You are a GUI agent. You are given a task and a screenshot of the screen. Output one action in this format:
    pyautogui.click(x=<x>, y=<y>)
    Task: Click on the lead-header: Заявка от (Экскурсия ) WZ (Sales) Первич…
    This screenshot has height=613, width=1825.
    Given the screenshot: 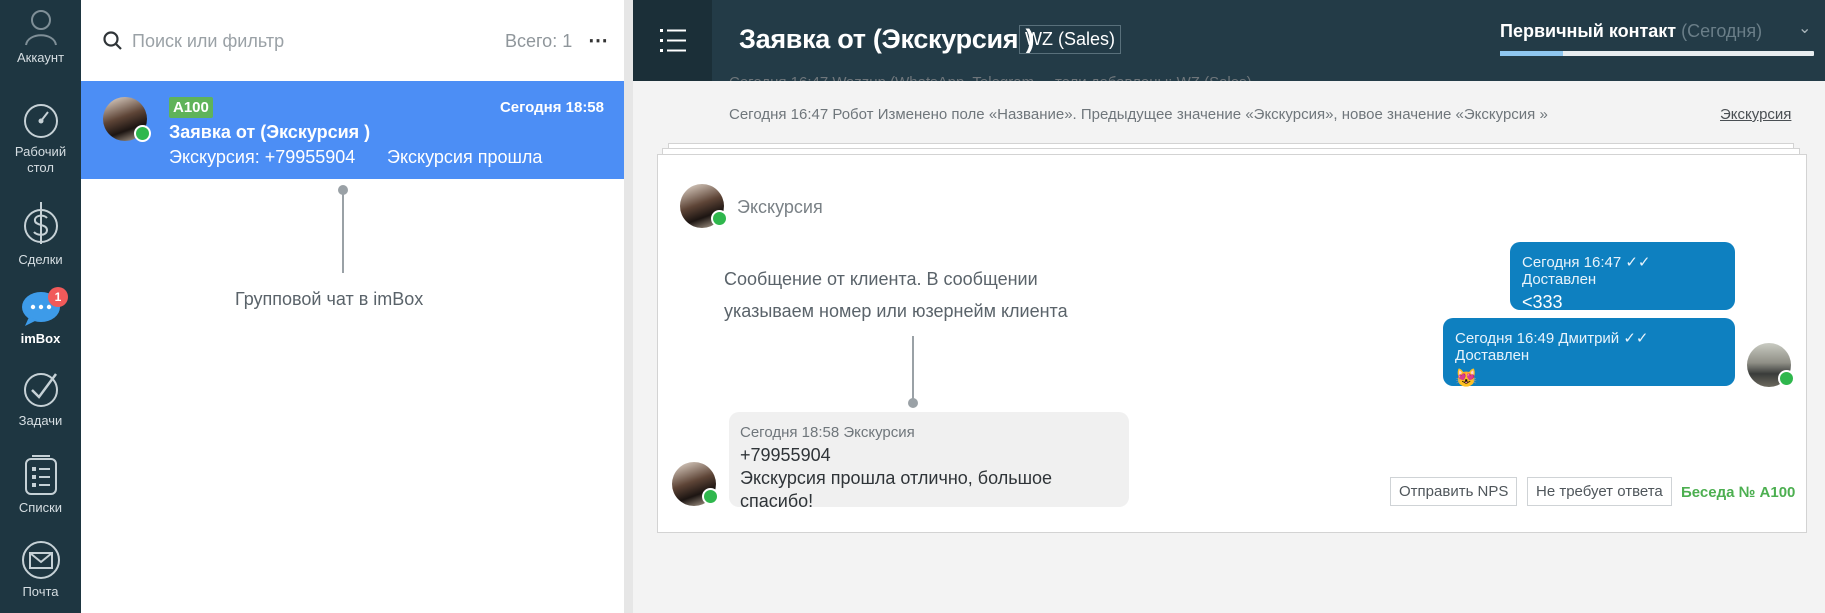 What is the action you would take?
    pyautogui.click(x=1229, y=40)
    